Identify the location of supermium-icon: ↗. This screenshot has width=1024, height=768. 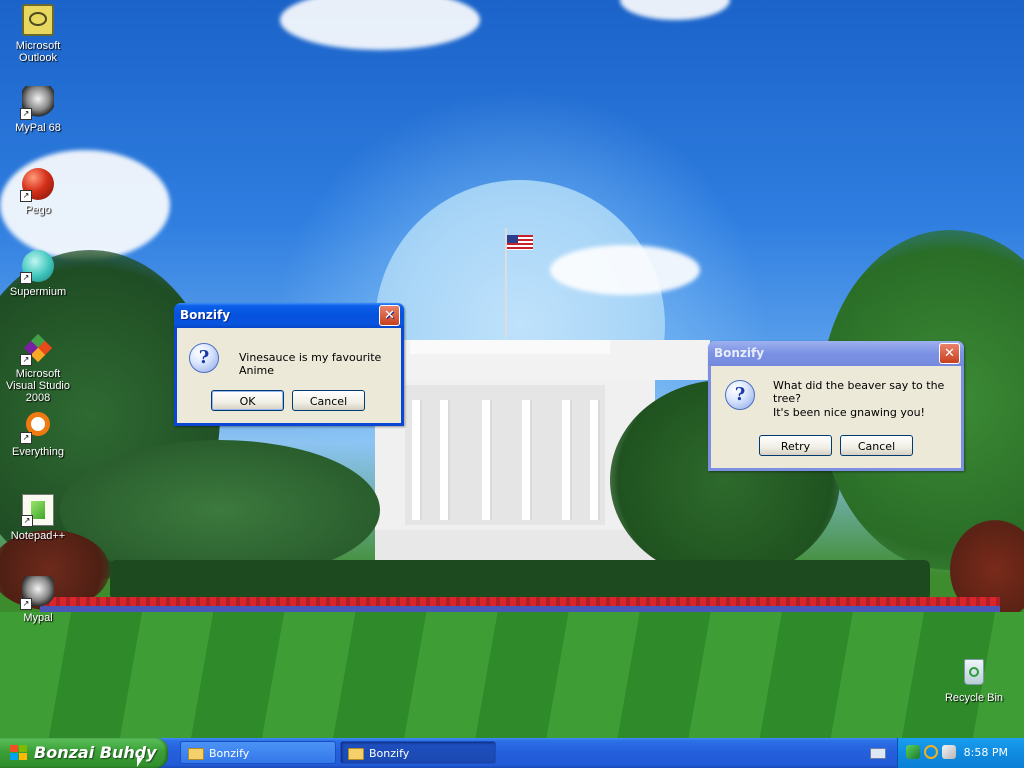
(37, 267).